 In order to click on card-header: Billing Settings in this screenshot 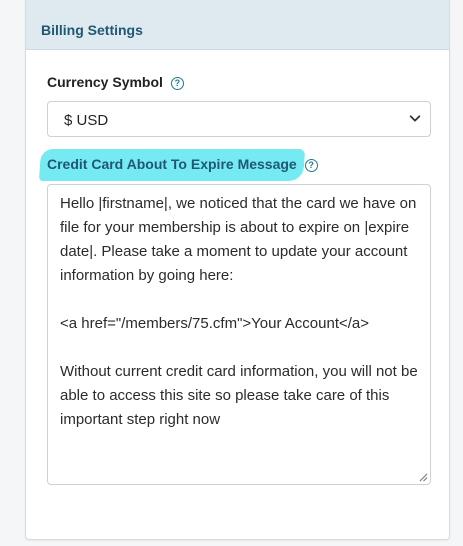, I will do `click(237, 25)`.